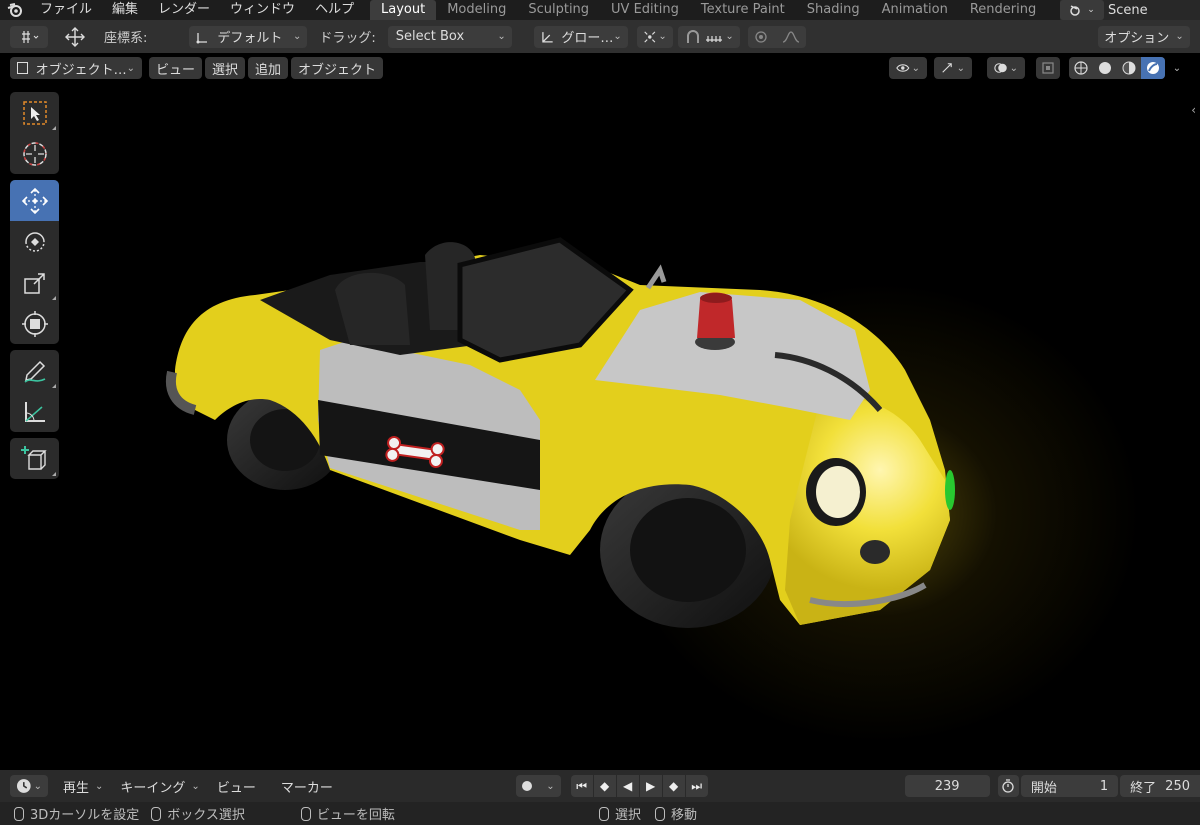  What do you see at coordinates (776, 36) in the screenshot?
I see `proportional-edit-group` at bounding box center [776, 36].